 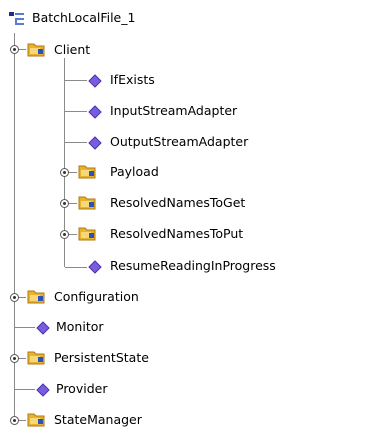 What do you see at coordinates (134, 171) in the screenshot?
I see `node-label: Payload` at bounding box center [134, 171].